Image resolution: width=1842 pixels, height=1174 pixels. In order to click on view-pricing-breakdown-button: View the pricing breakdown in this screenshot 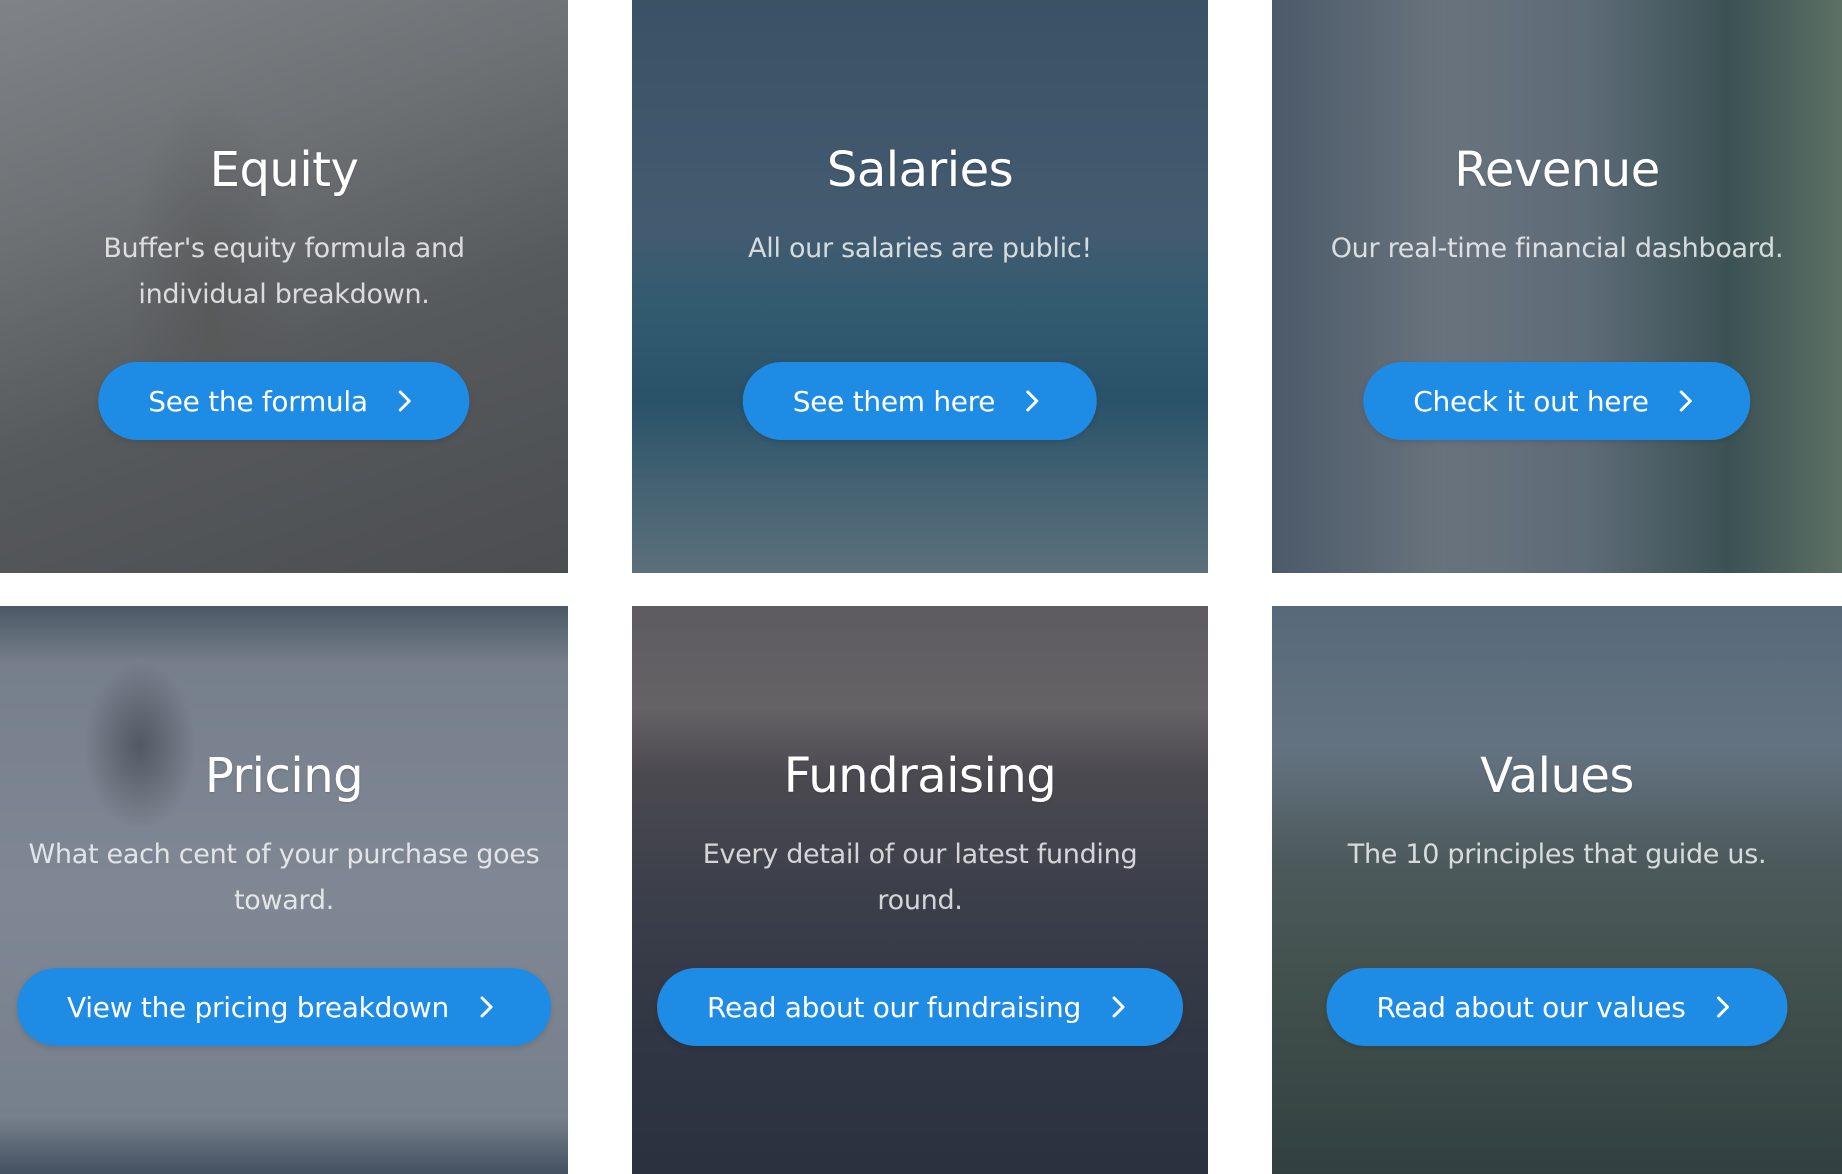, I will do `click(284, 1007)`.